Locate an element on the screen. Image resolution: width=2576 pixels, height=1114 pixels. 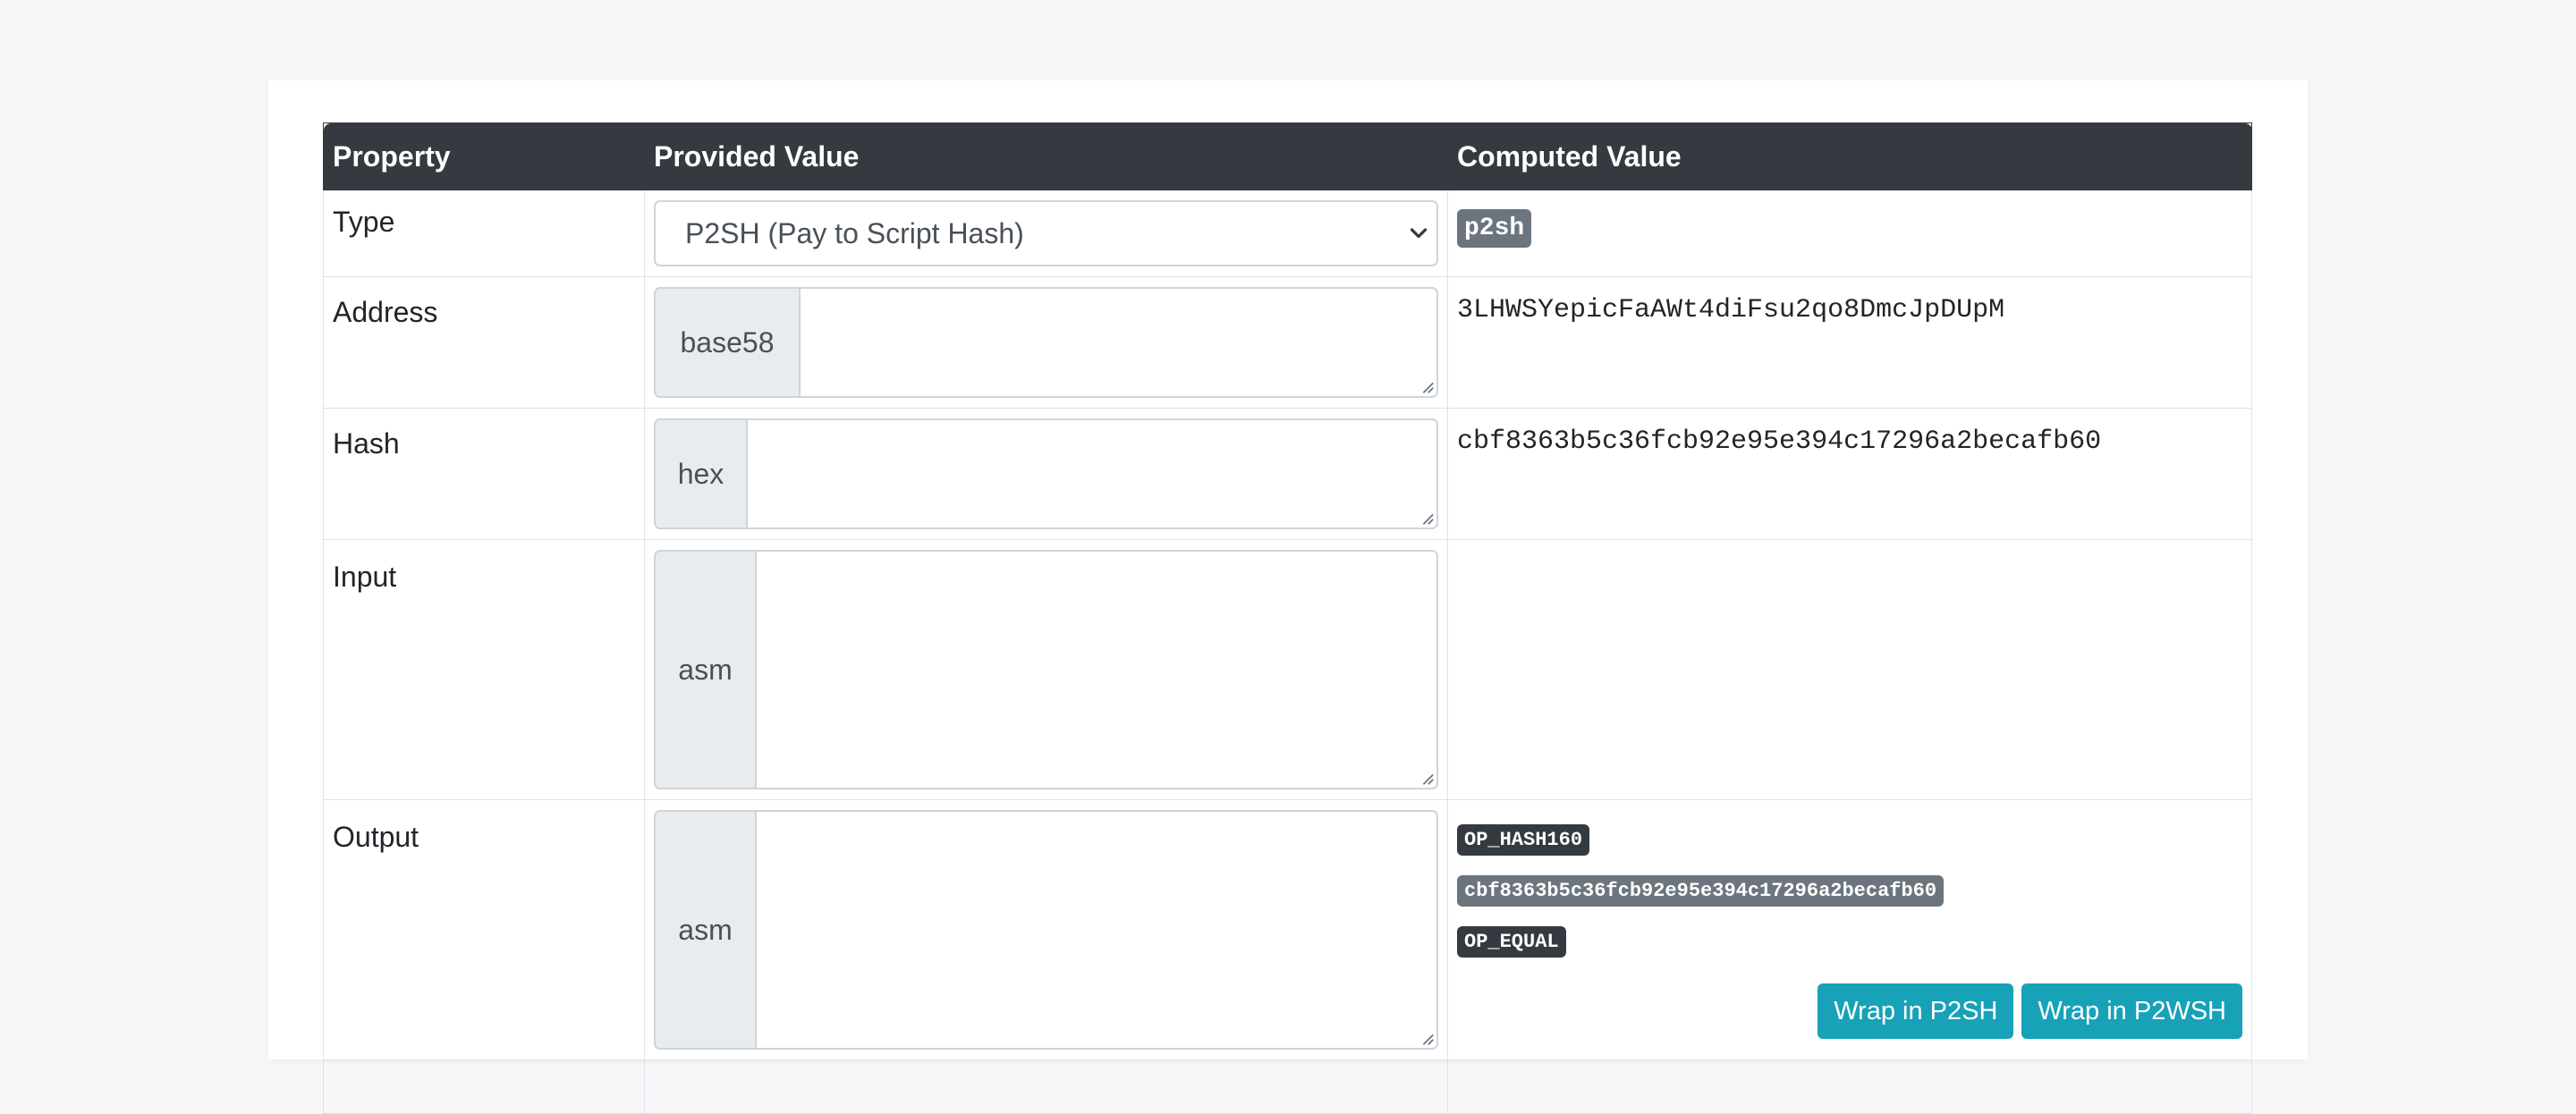
table-header-row: Property Provided Value Computed Value is located at coordinates (1287, 156).